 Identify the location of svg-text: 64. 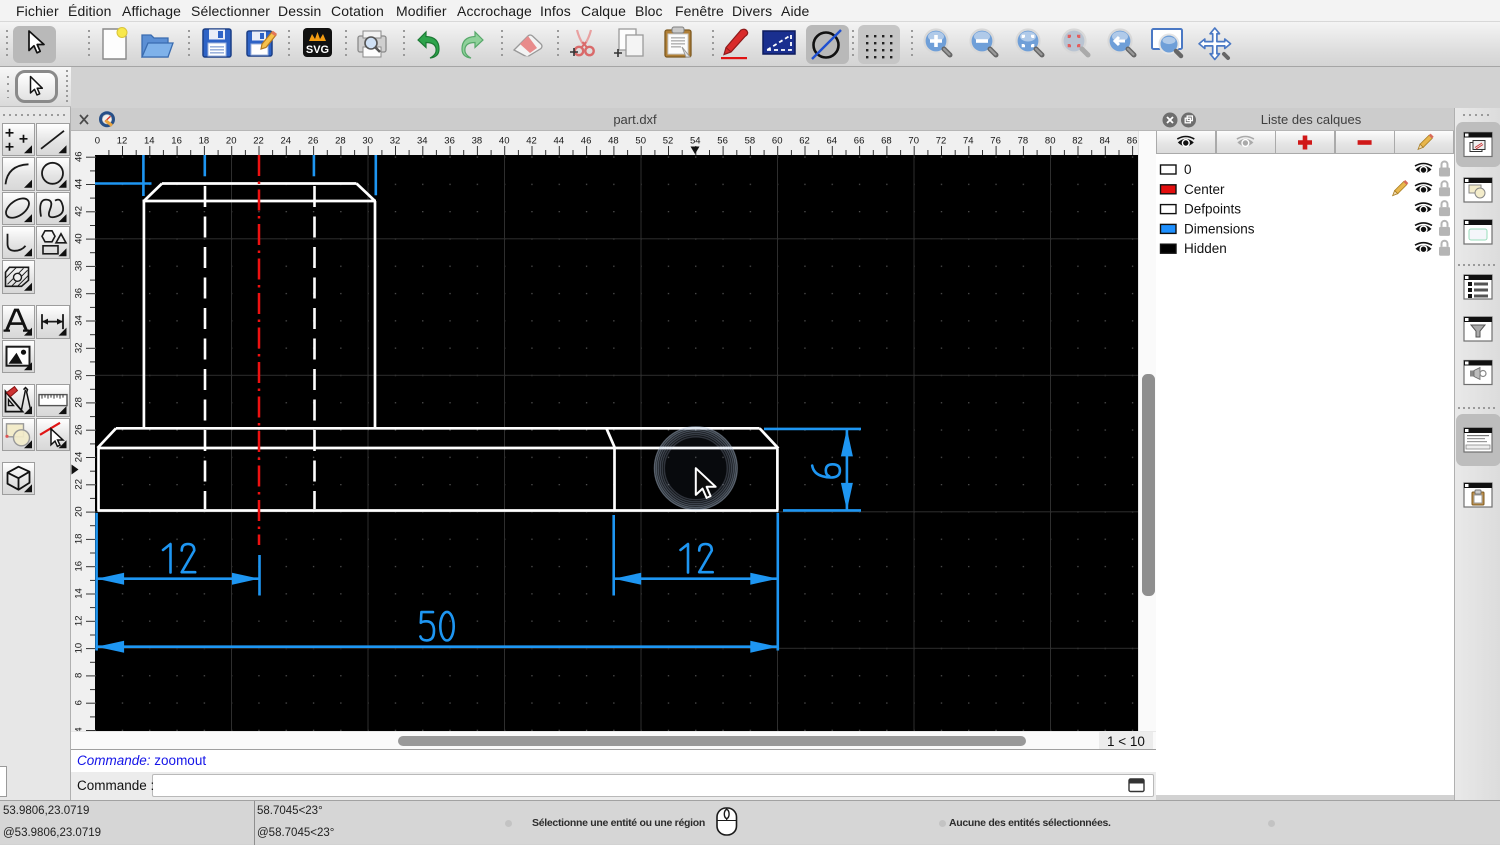
(832, 141).